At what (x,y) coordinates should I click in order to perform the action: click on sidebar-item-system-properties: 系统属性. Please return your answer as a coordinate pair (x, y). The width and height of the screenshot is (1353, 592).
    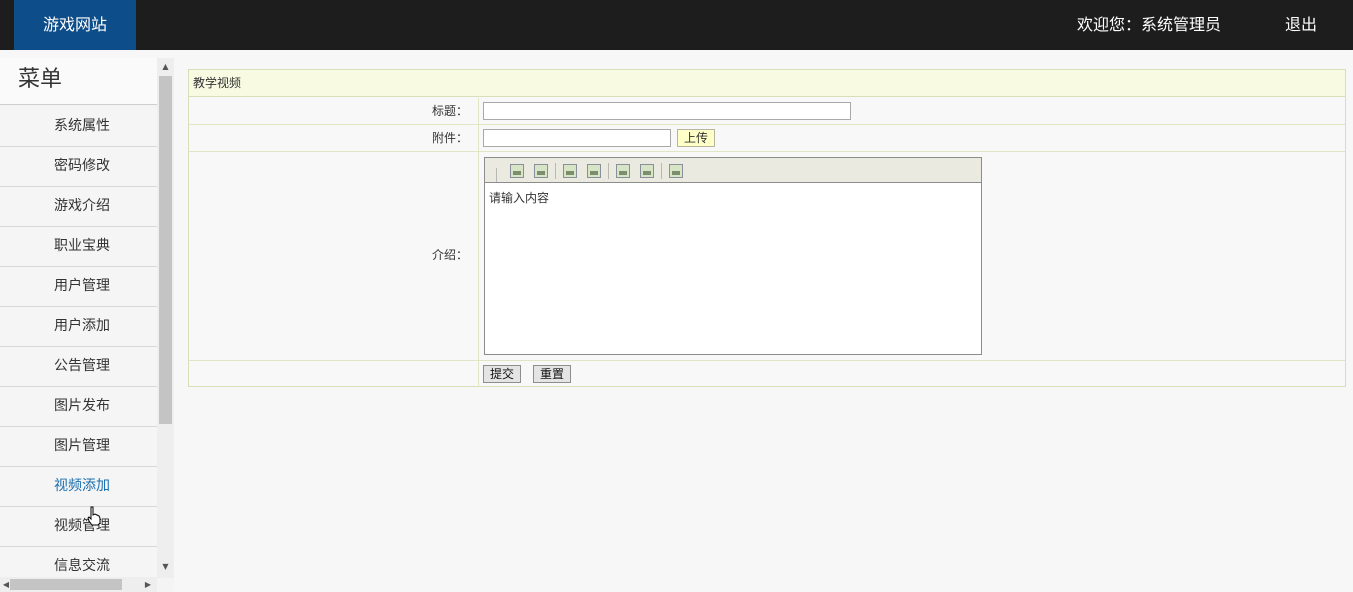
    Looking at the image, I should click on (78, 127).